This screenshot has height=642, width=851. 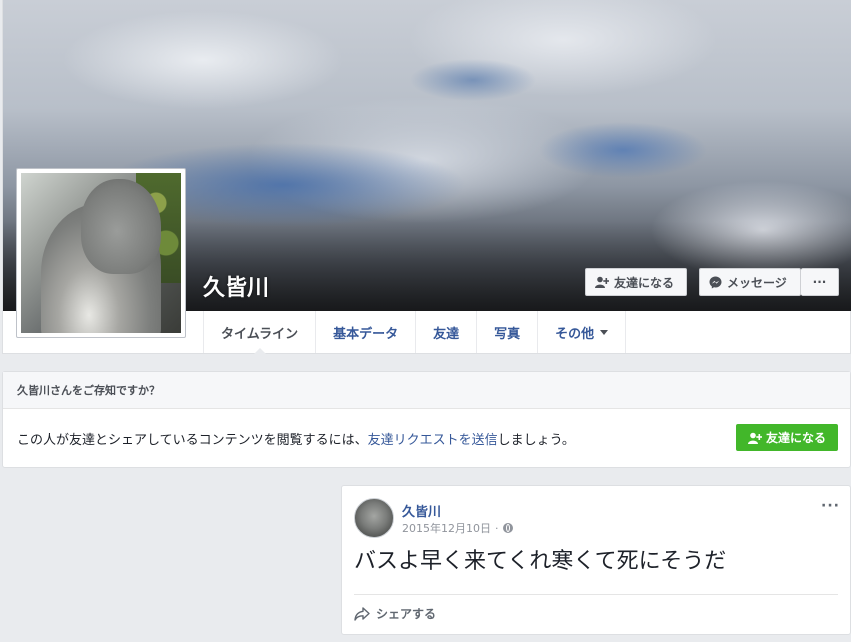 What do you see at coordinates (536, 440) in the screenshot?
I see `do-you-know-text-after: しましょう。` at bounding box center [536, 440].